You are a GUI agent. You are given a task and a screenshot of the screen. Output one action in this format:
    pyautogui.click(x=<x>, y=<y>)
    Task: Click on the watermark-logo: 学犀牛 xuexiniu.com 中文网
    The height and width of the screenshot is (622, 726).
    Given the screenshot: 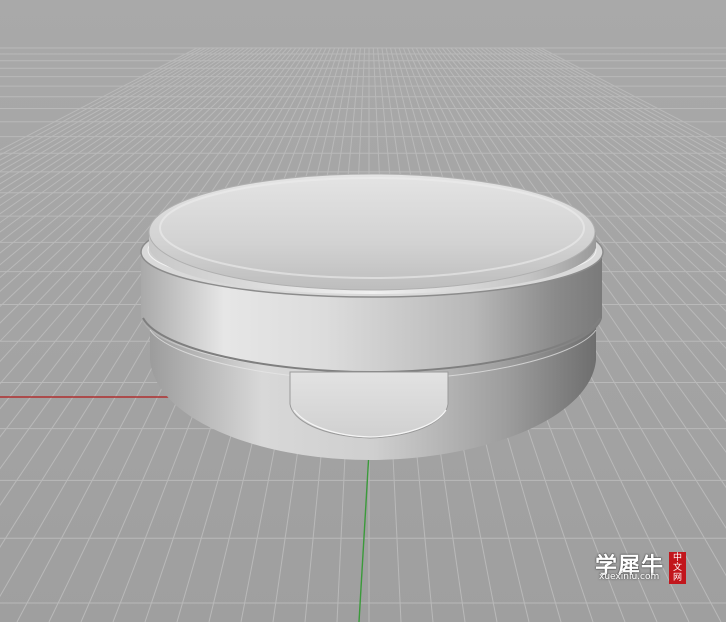 What is the action you would take?
    pyautogui.click(x=643, y=569)
    